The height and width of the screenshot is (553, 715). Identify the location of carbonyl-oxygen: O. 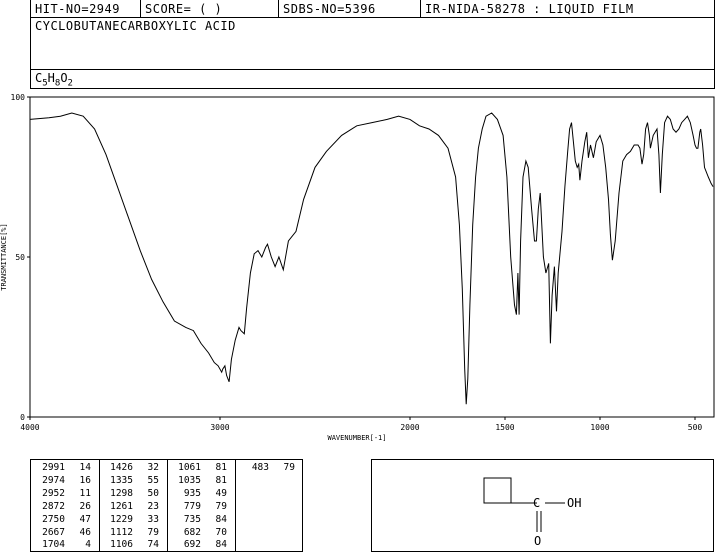
(537, 541).